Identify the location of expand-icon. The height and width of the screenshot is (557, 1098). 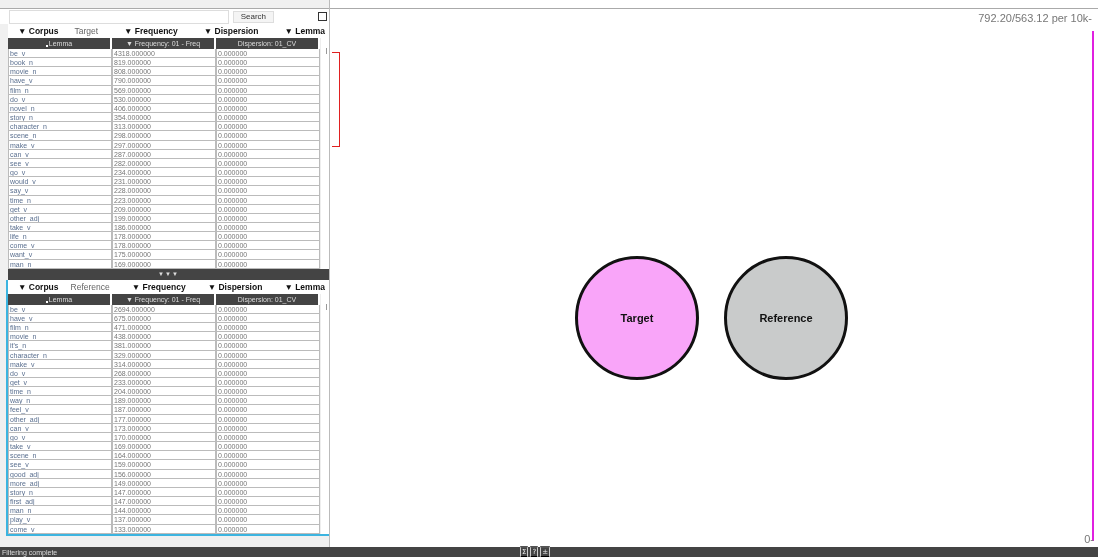
(322, 16).